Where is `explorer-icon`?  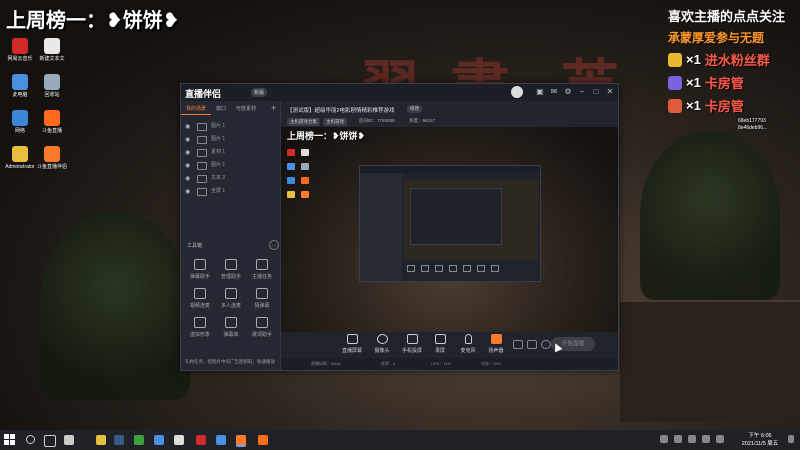 explorer-icon is located at coordinates (101, 440).